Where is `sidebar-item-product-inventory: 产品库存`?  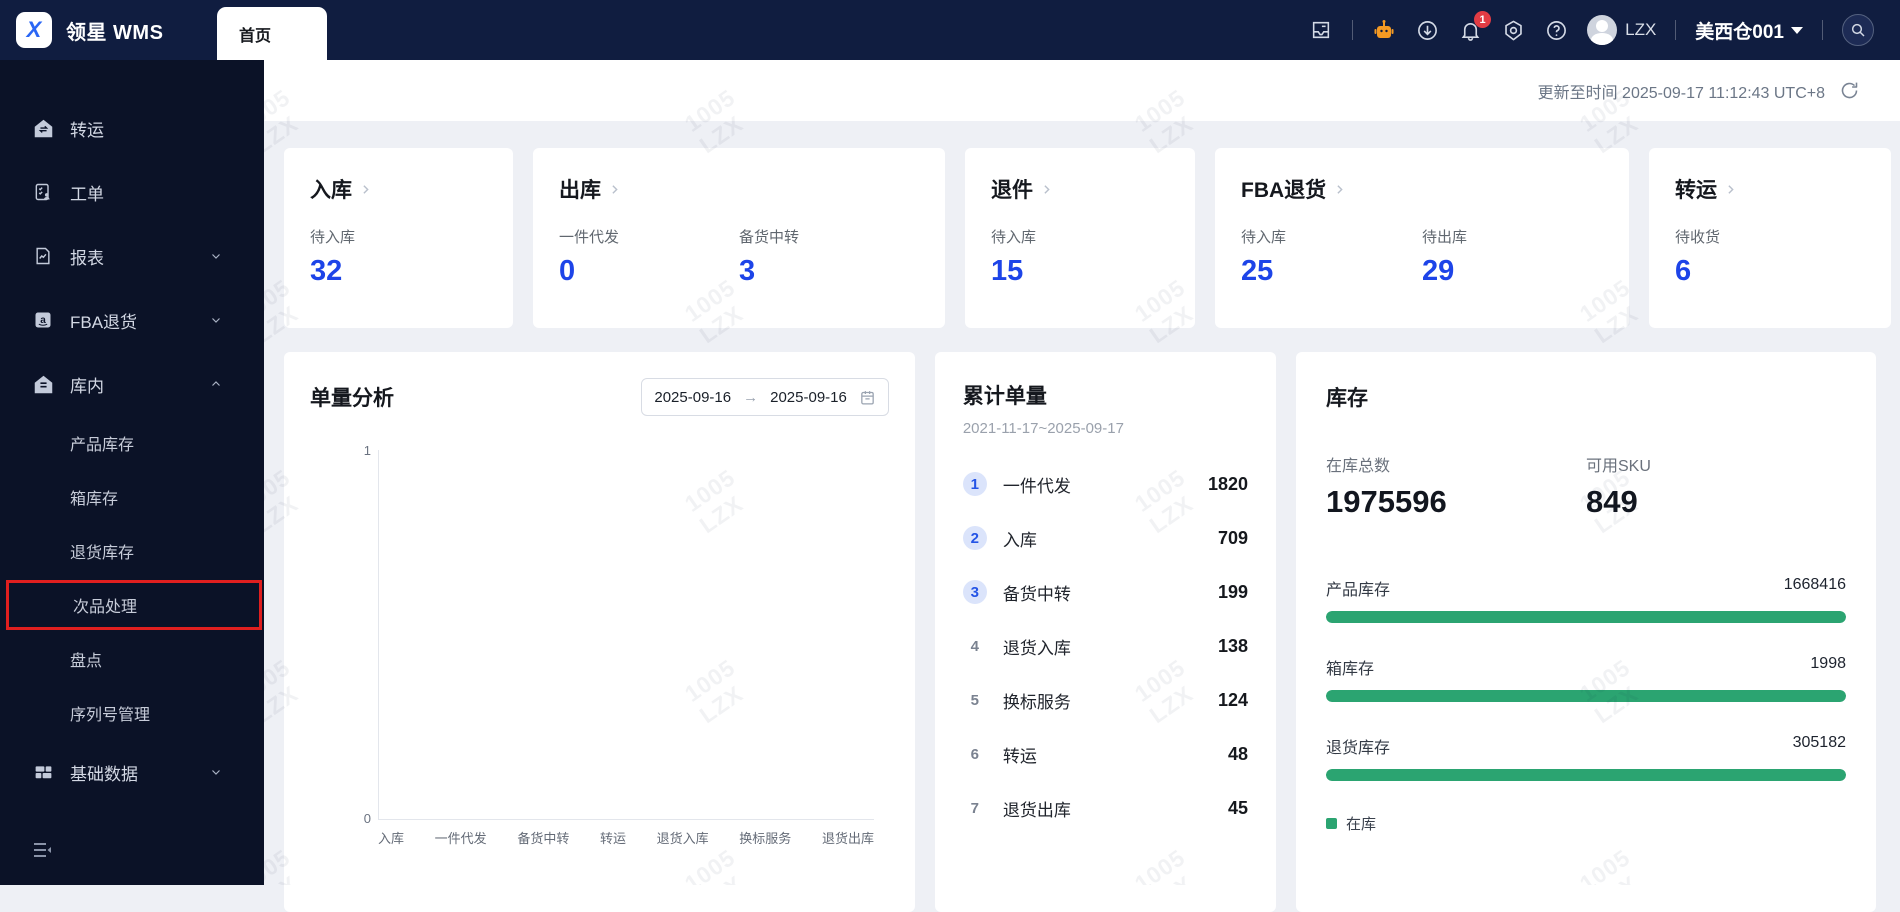 sidebar-item-product-inventory: 产品库存 is located at coordinates (132, 443).